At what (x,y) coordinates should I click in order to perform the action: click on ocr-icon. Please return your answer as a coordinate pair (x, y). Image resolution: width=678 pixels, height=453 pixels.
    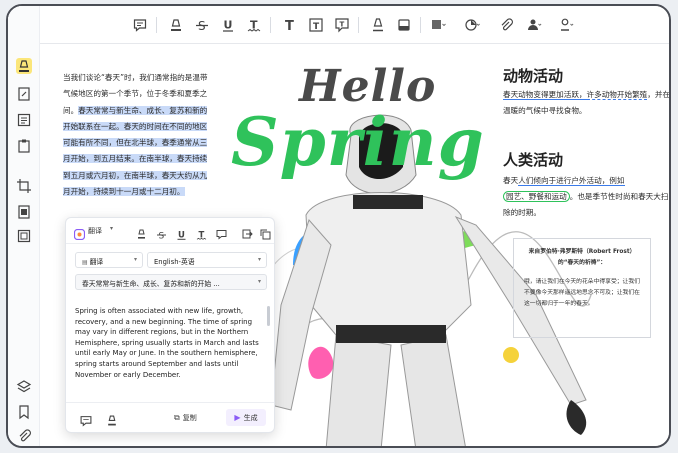
    Looking at the image, I should click on (24, 146).